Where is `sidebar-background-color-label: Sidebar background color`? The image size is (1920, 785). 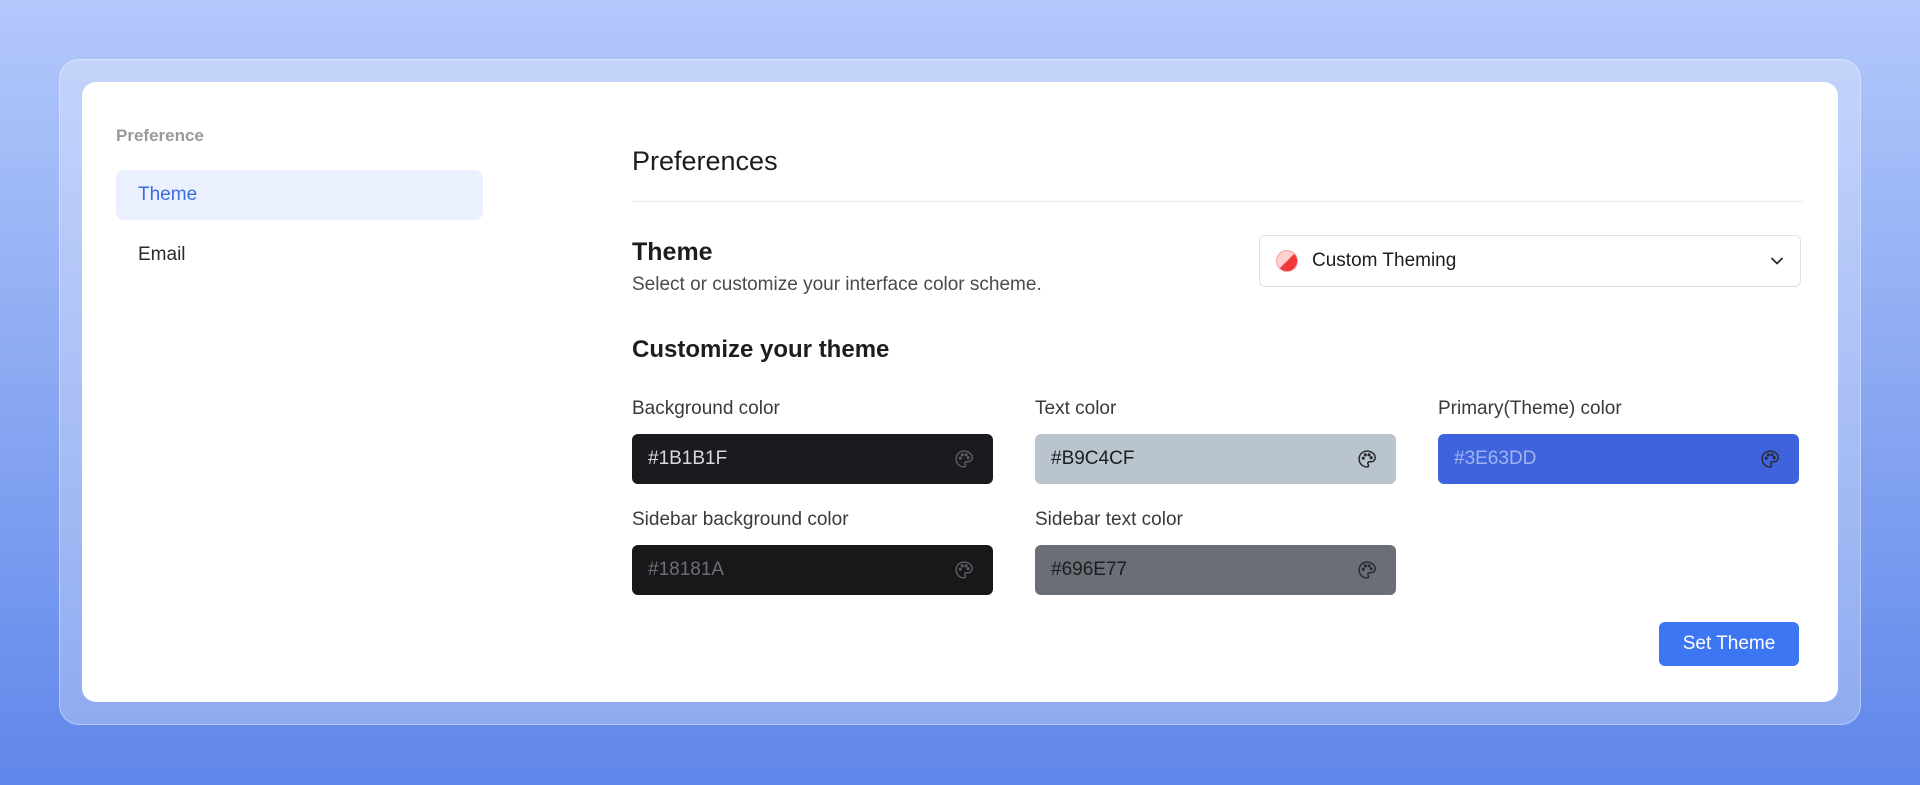 sidebar-background-color-label: Sidebar background color is located at coordinates (740, 519).